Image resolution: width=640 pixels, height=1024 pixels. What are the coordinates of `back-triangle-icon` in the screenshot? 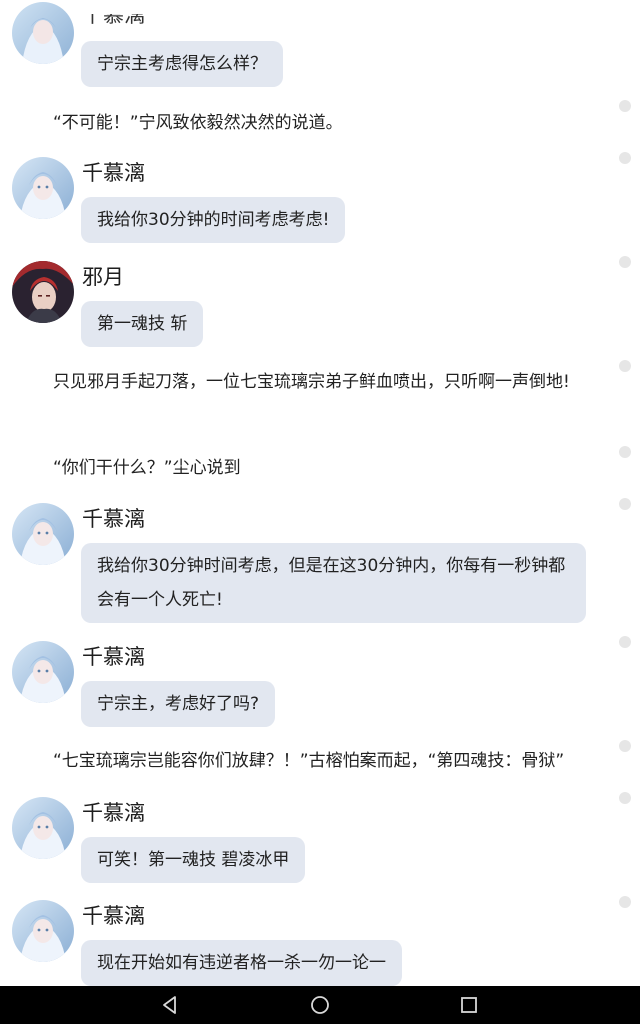 It's located at (169, 1005).